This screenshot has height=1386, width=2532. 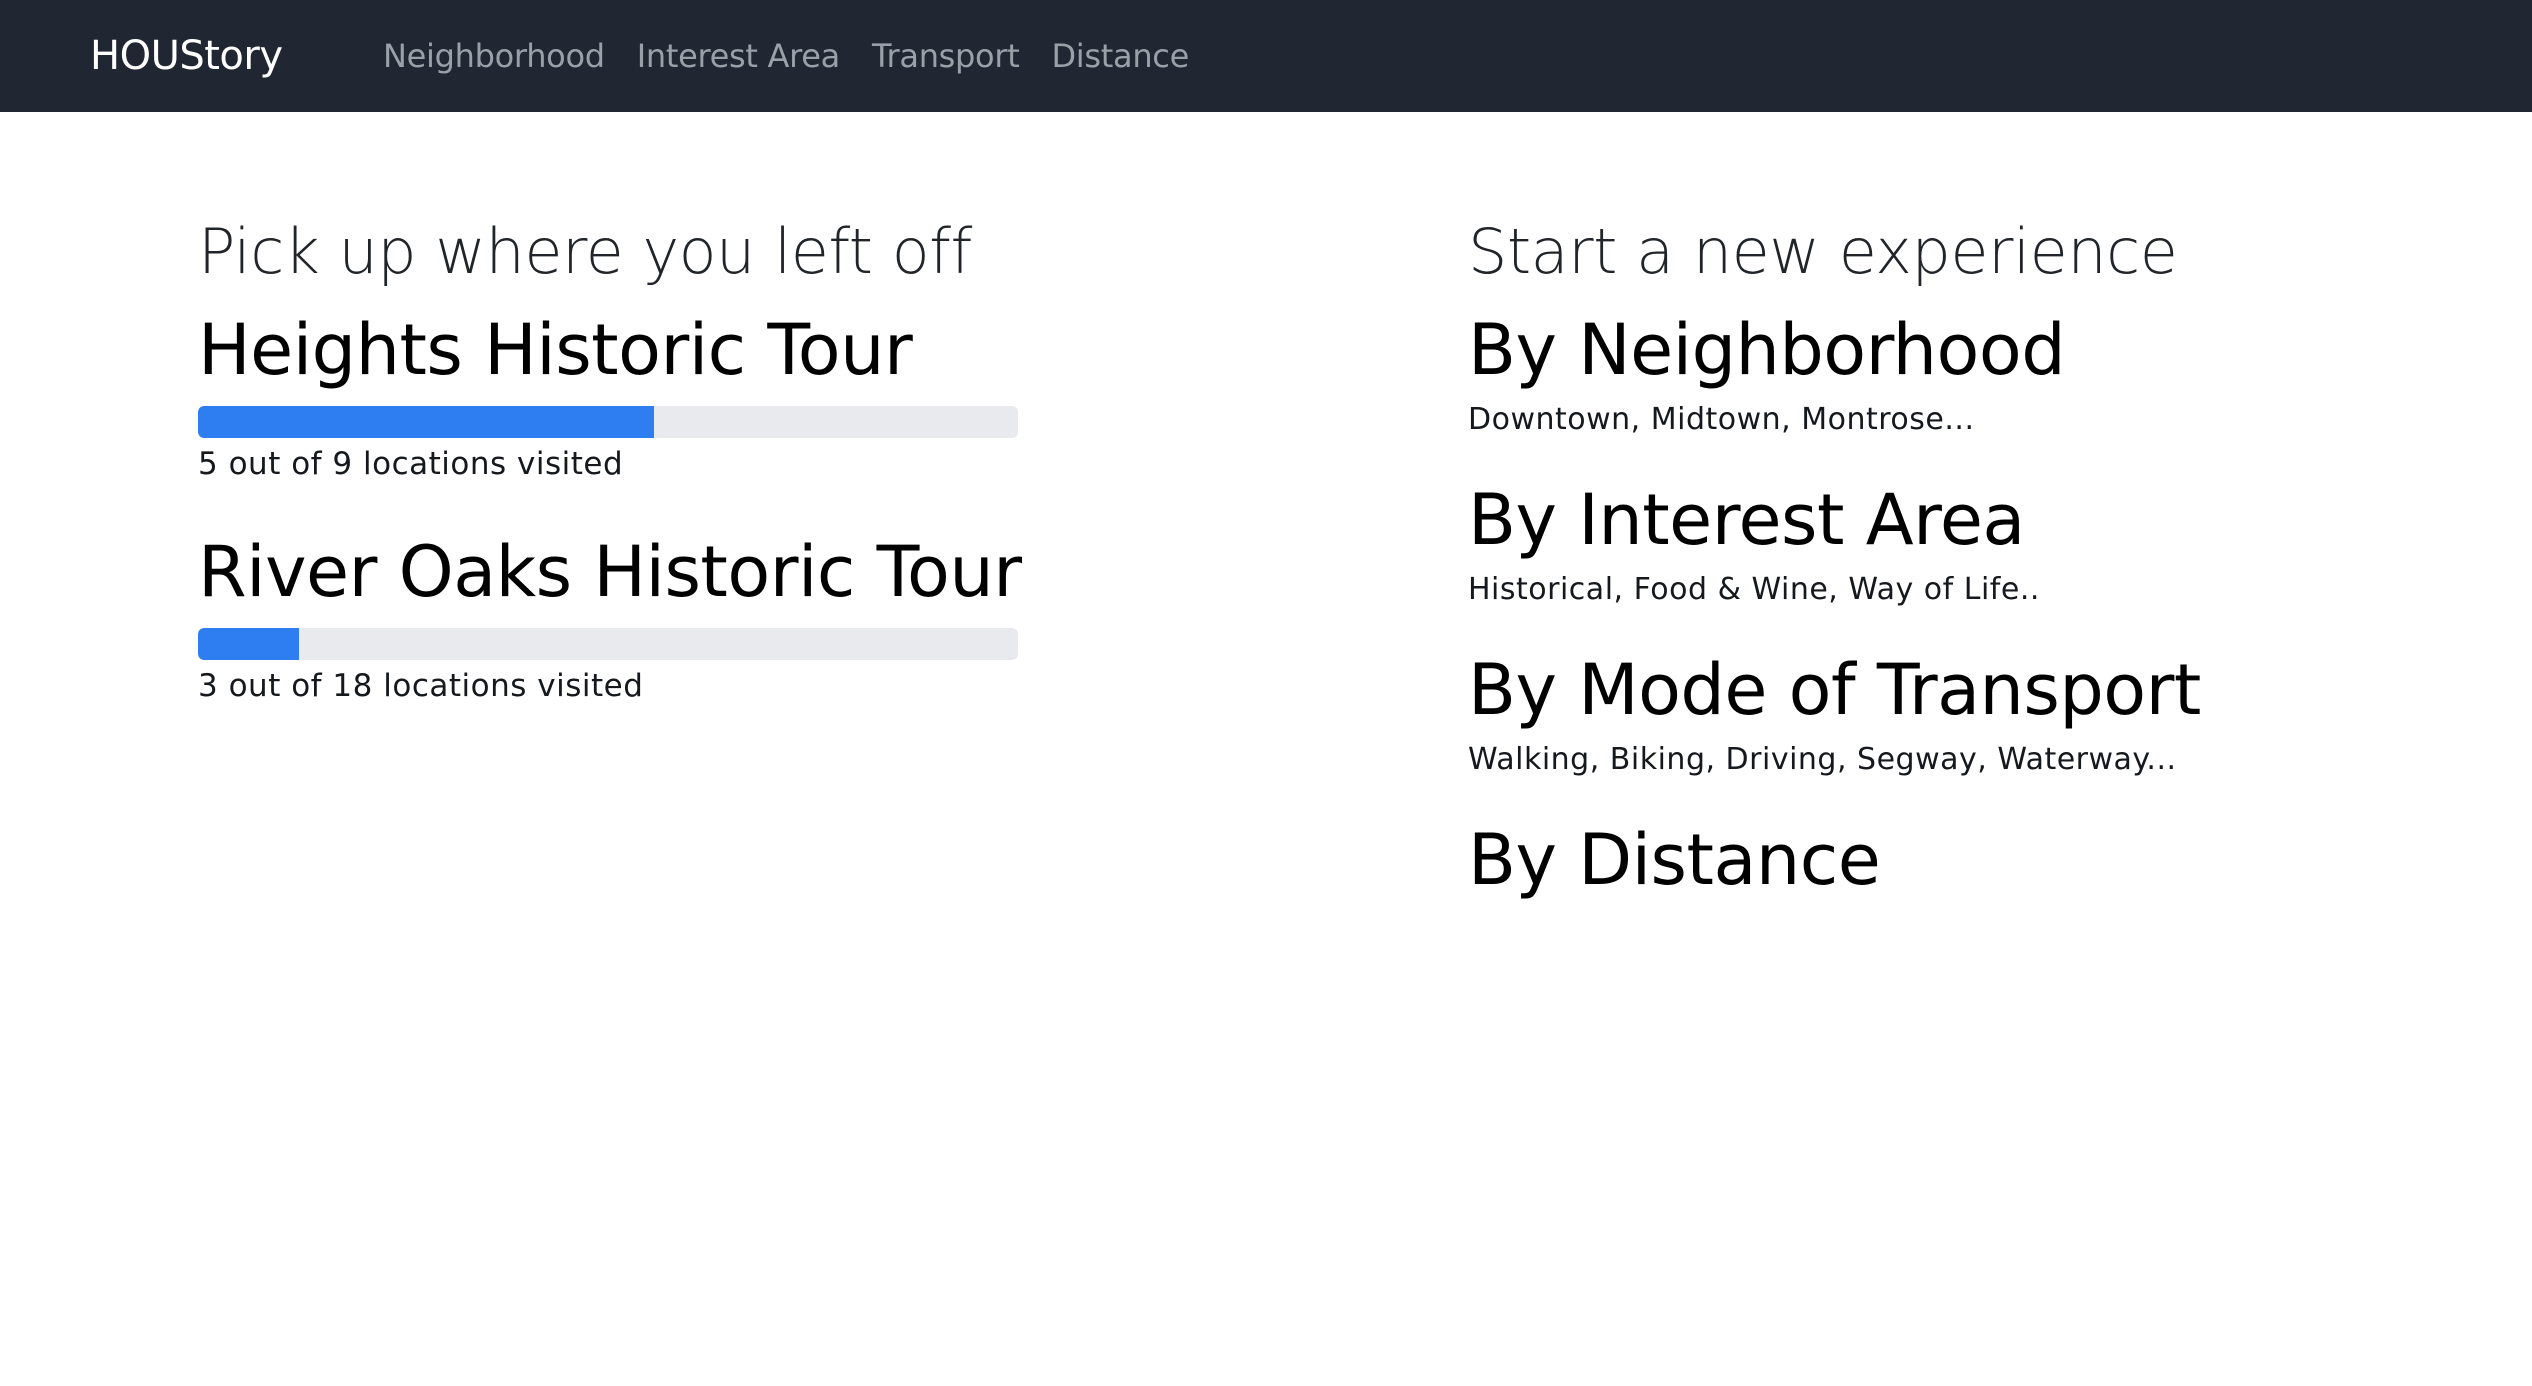 I want to click on experience-option-desc: Historical, Food & Wine, Way of Life.., so click(x=1754, y=589).